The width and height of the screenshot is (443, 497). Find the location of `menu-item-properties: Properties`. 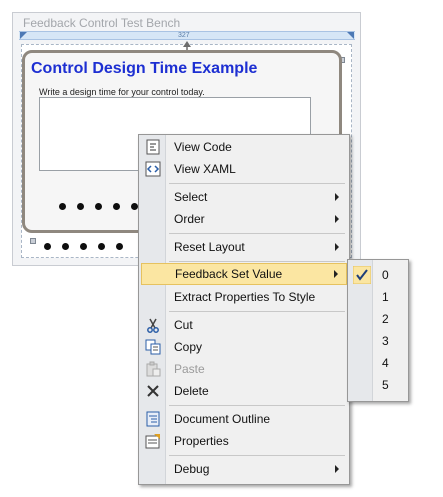

menu-item-properties: Properties is located at coordinates (244, 441).